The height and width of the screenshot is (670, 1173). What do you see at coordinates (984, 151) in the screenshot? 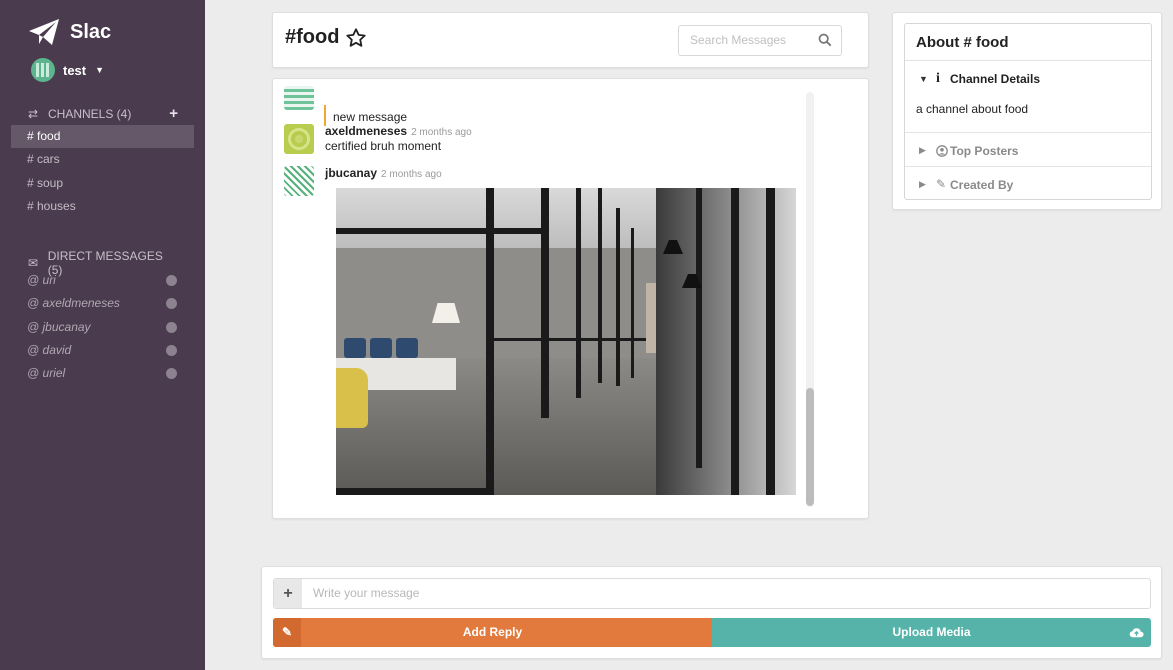
I see `top-posters-label: Top Posters` at bounding box center [984, 151].